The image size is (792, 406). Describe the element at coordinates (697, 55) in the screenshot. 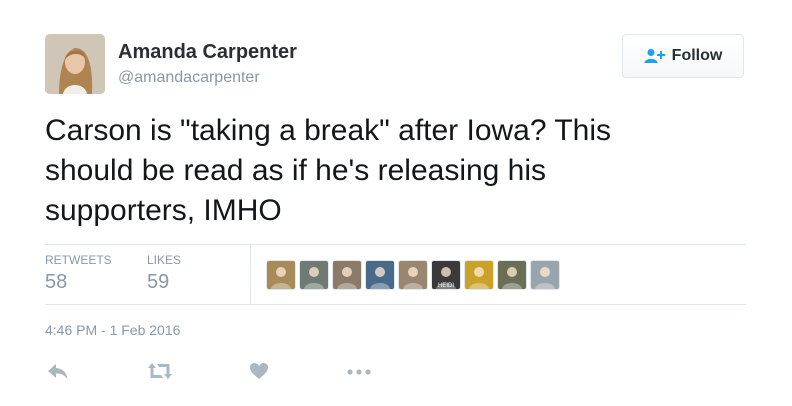

I see `follow-button-label: Follow` at that location.